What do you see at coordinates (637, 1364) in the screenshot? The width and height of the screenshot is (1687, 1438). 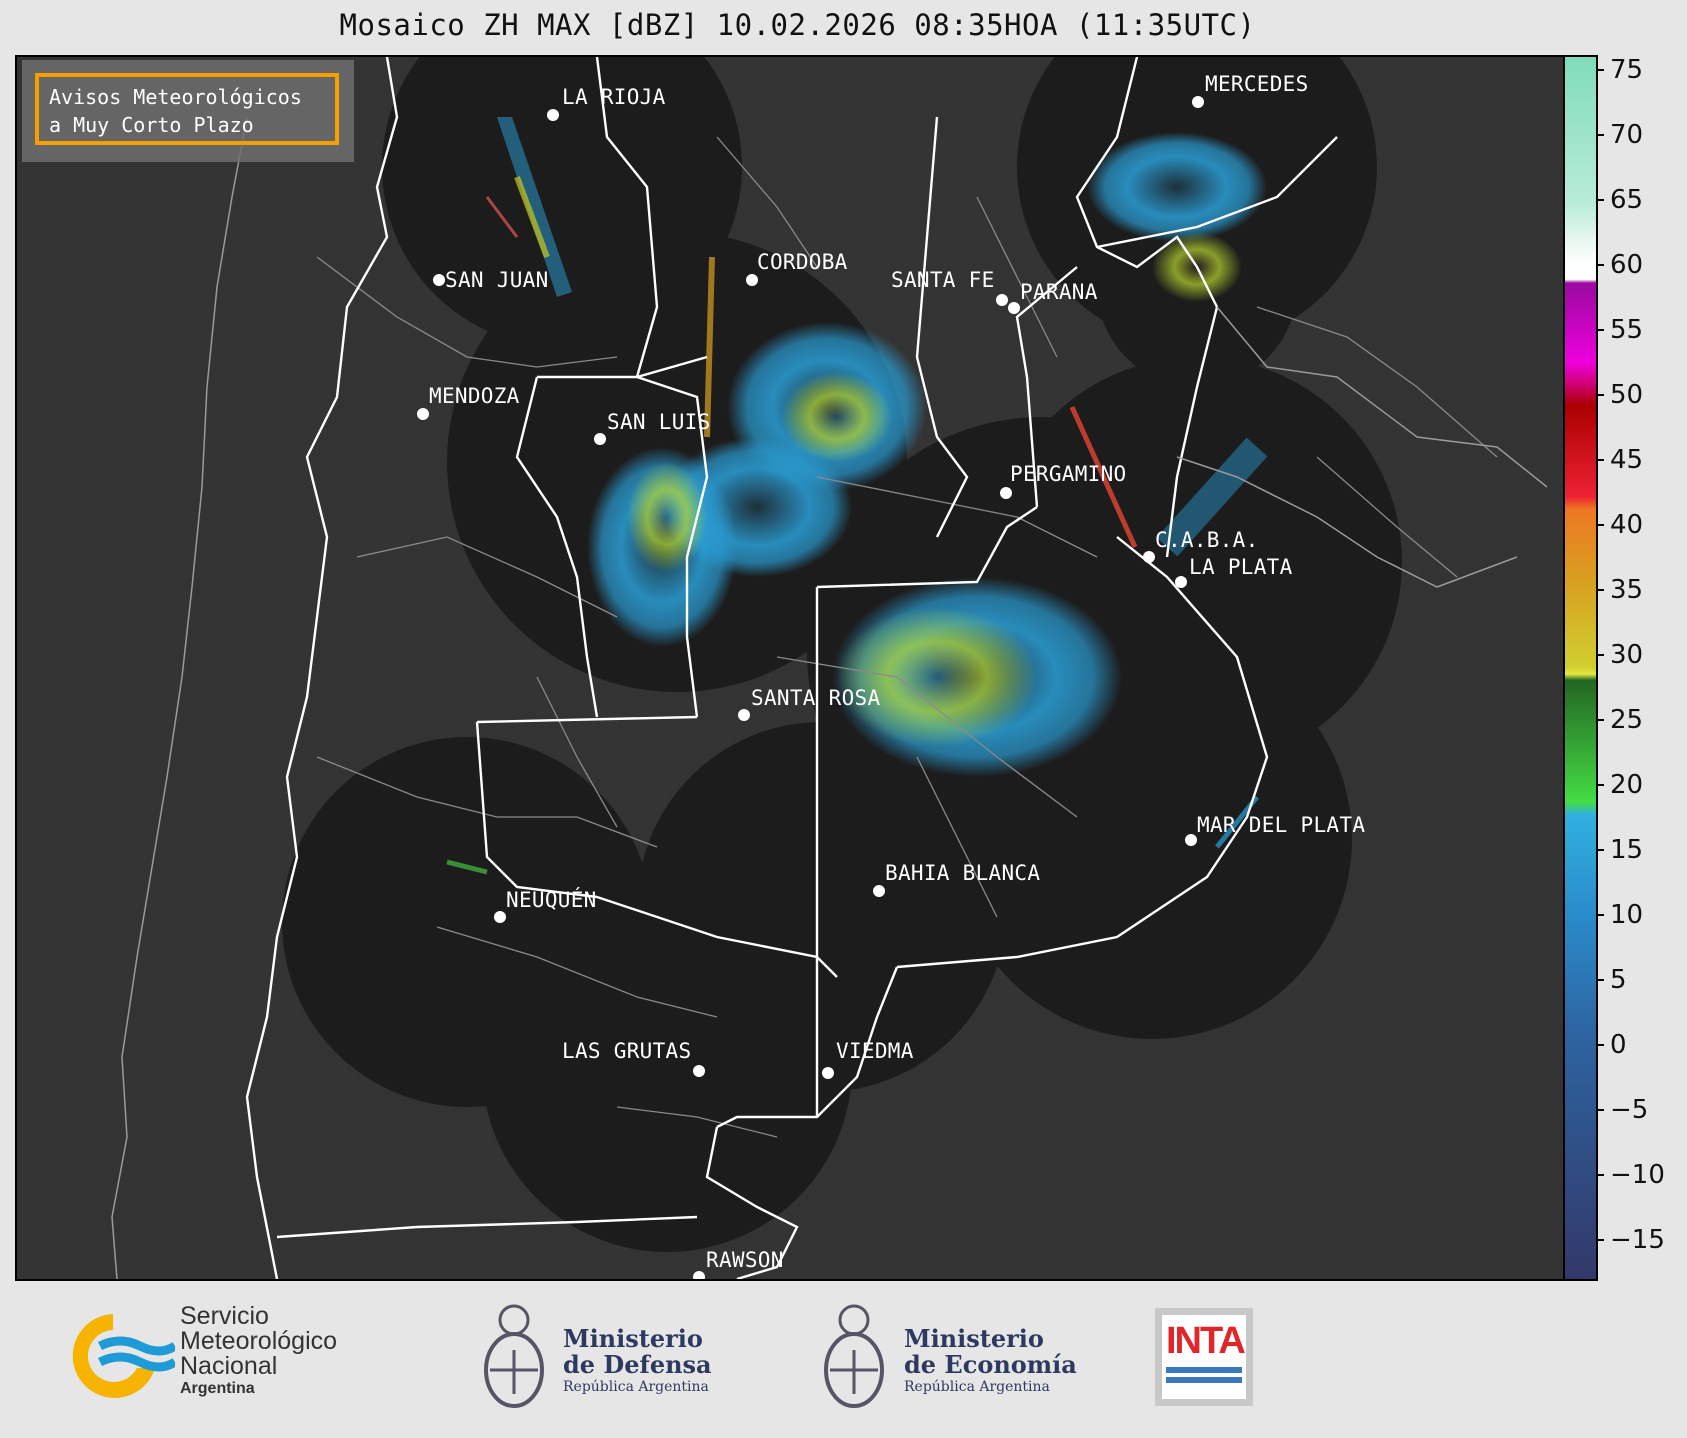 I see `defensa-line-2: de Defensa` at bounding box center [637, 1364].